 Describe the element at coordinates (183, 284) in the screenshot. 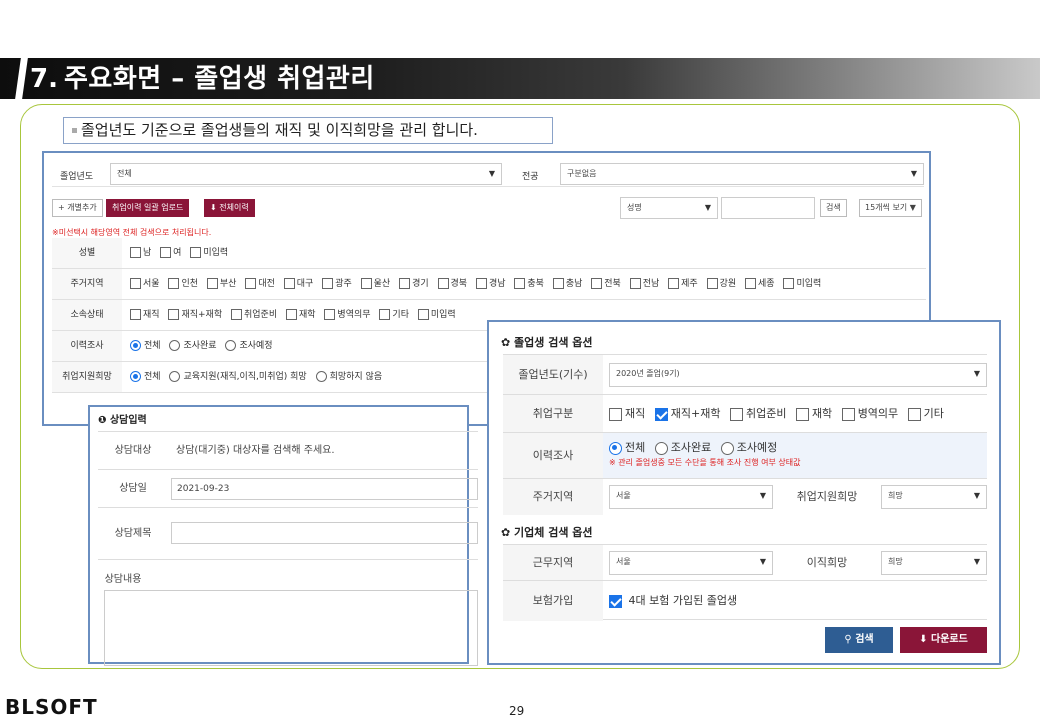

I see `checkbox-option: 인천` at that location.